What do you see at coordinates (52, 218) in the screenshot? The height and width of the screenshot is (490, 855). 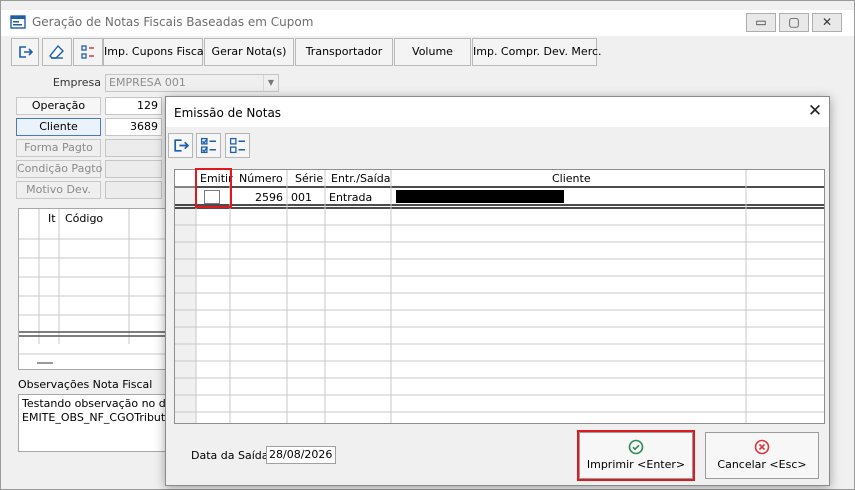 I see `items-col-it: It` at bounding box center [52, 218].